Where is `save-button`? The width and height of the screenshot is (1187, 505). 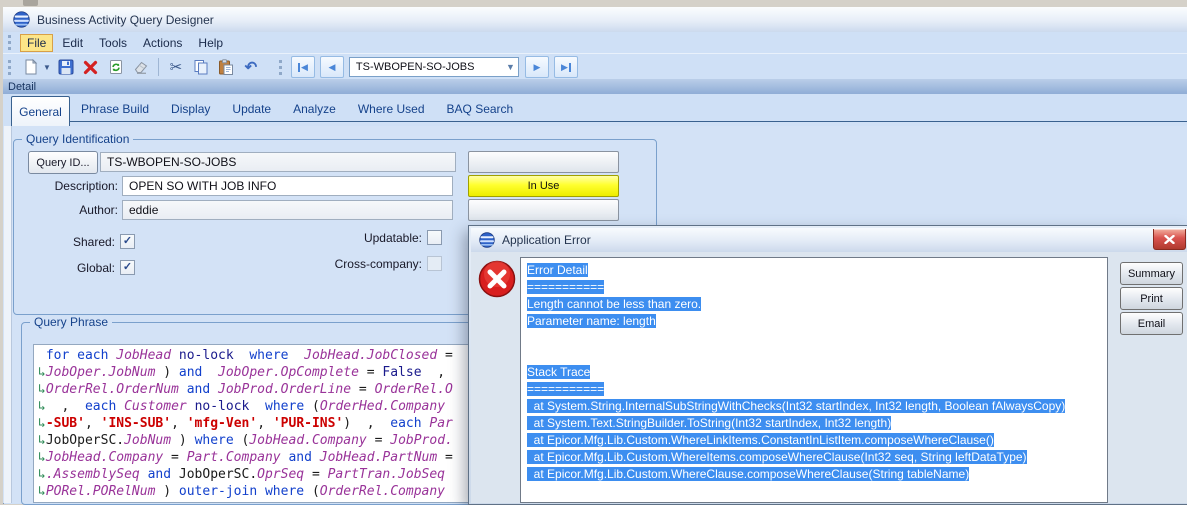
save-button is located at coordinates (66, 67).